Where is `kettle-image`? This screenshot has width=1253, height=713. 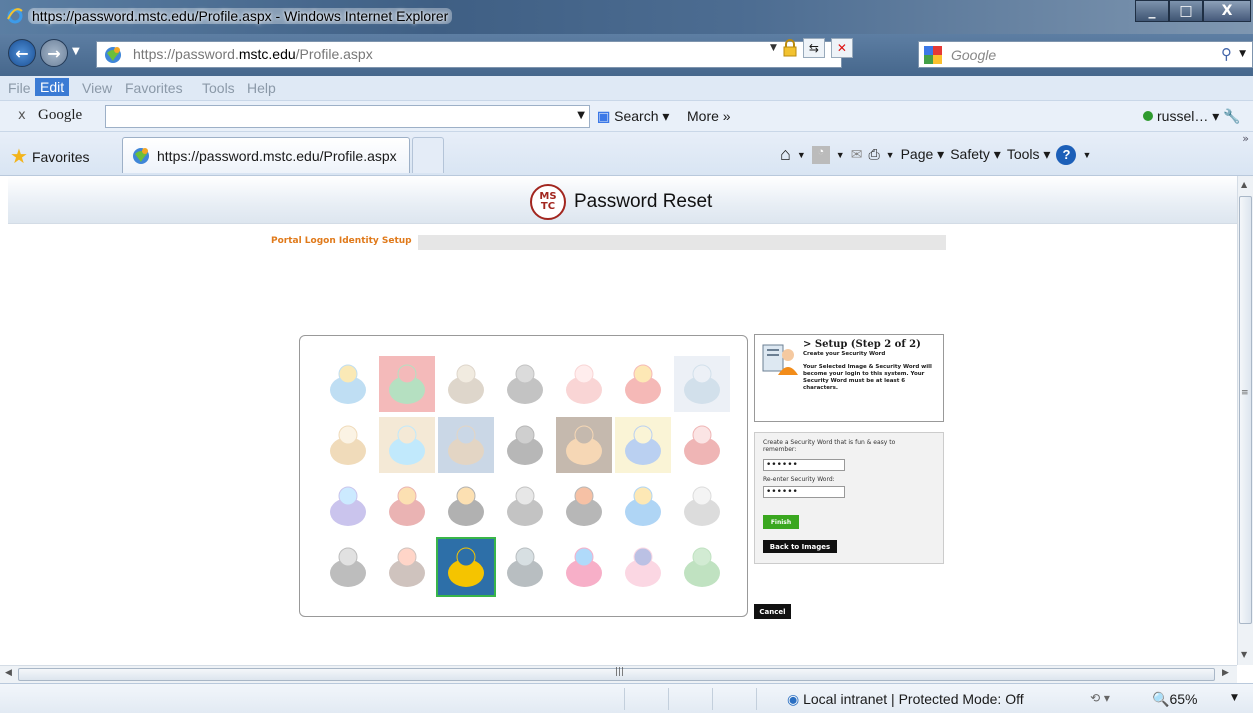
kettle-image is located at coordinates (702, 506).